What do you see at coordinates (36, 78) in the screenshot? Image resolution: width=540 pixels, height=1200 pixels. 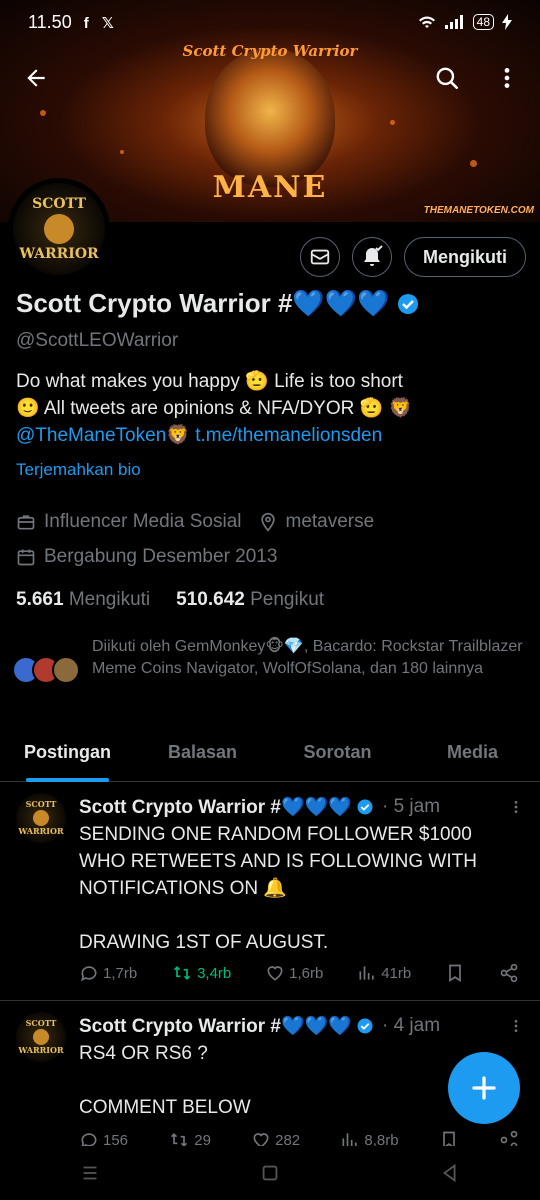 I see `back-button` at bounding box center [36, 78].